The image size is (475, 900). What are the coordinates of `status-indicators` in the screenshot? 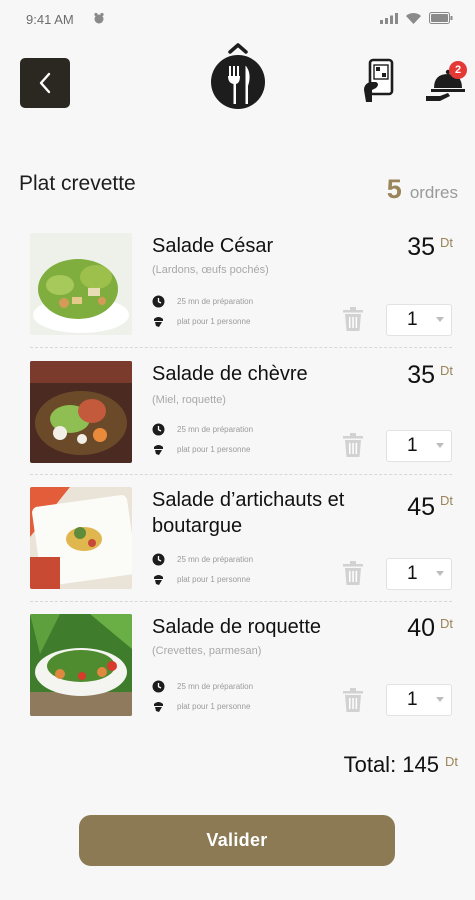 It's located at (416, 18).